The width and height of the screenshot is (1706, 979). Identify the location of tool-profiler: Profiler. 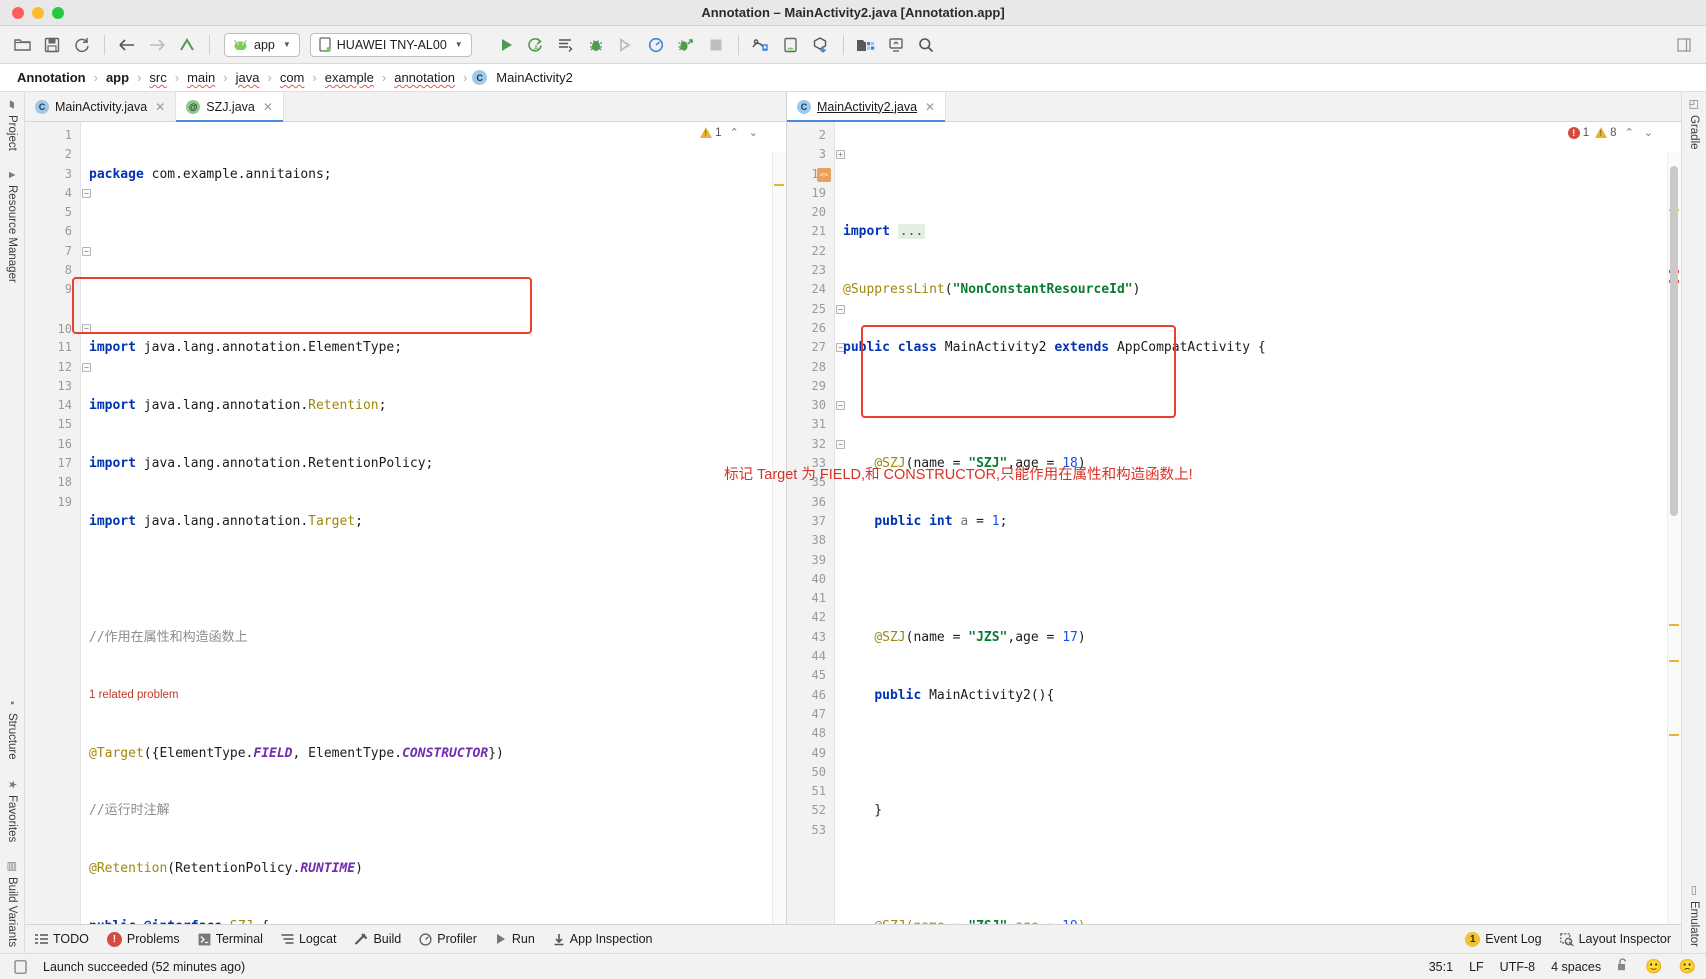
(448, 939).